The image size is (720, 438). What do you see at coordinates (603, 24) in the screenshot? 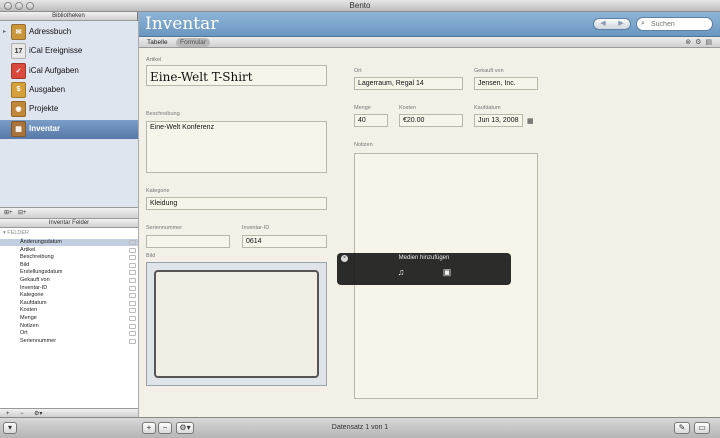
I see `prev-record-button: ◀` at bounding box center [603, 24].